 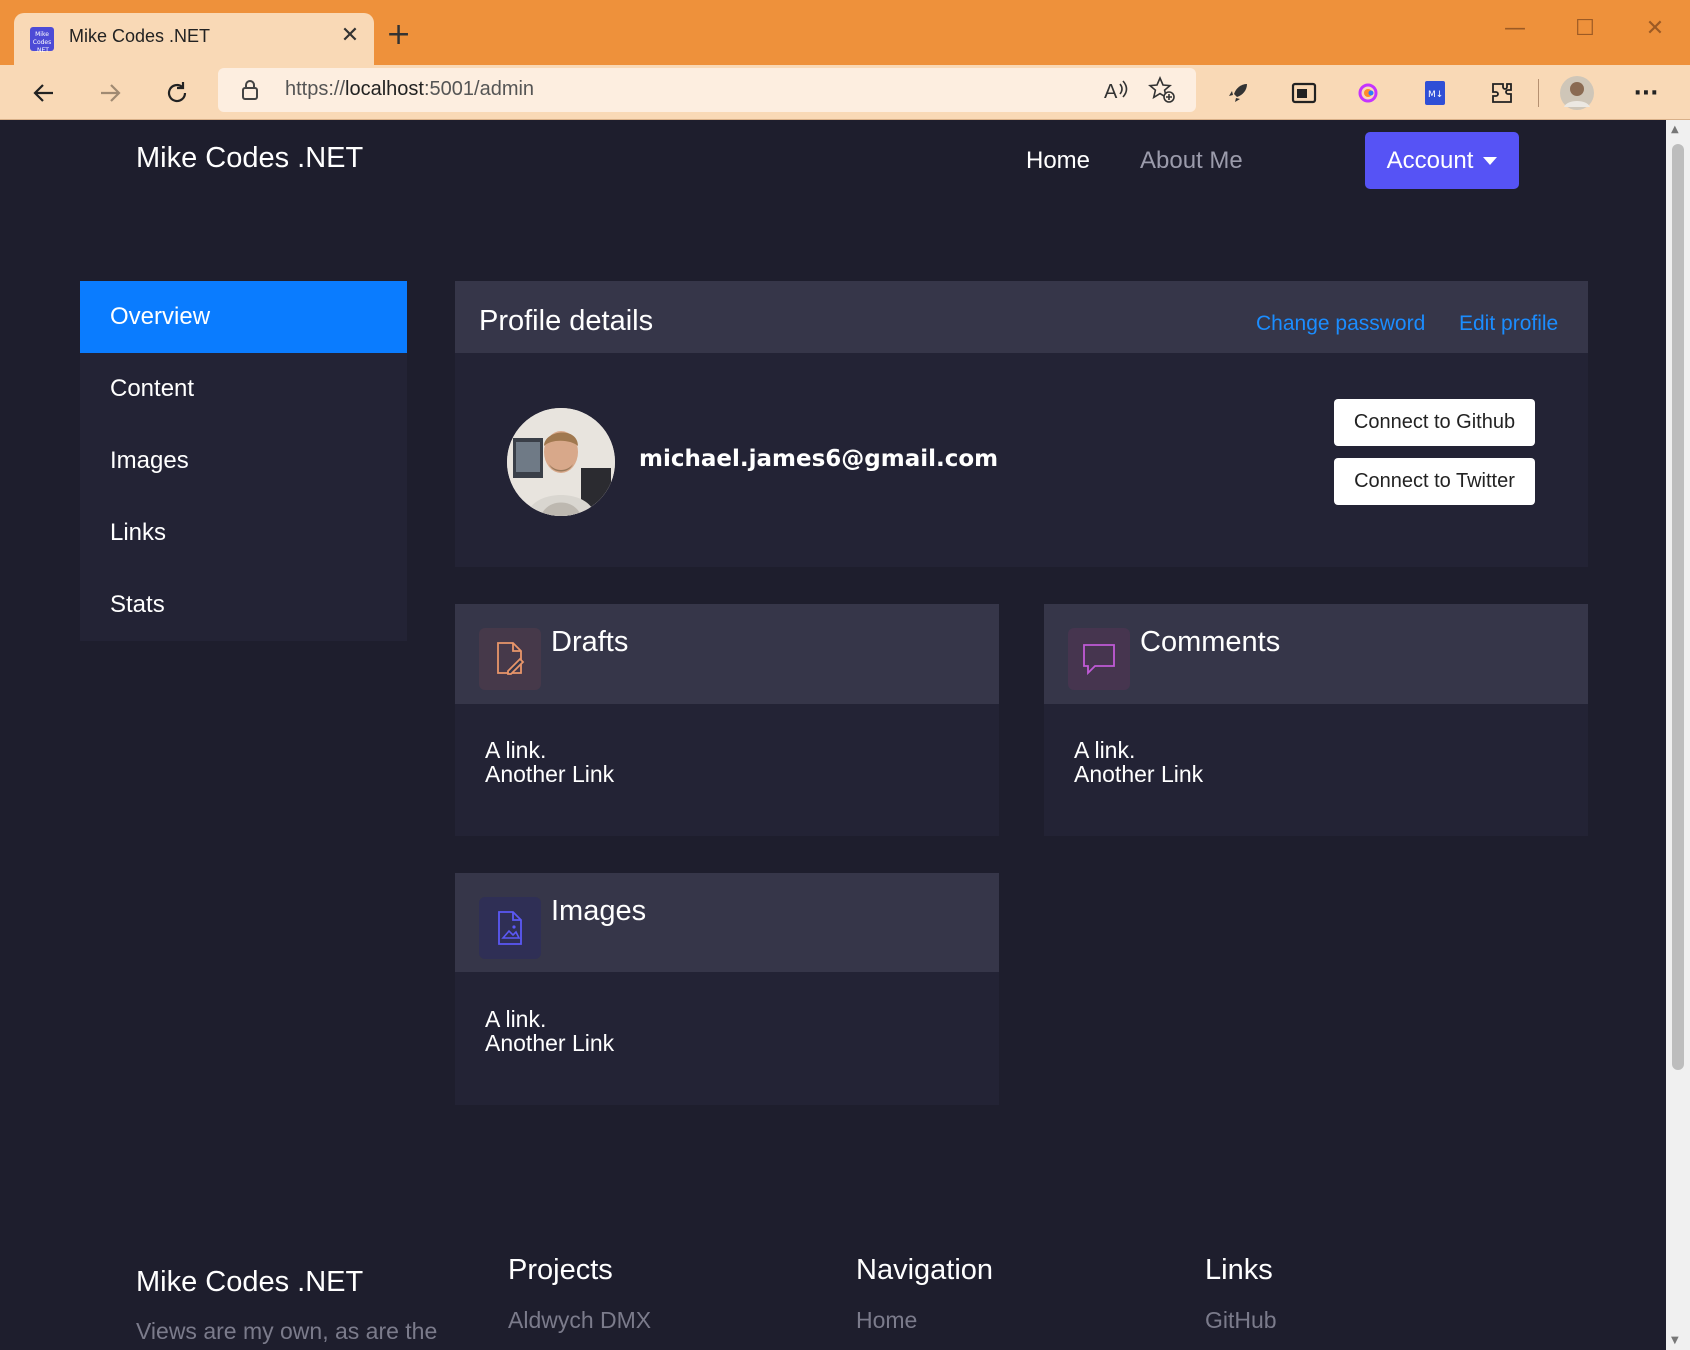 What do you see at coordinates (1138, 774) in the screenshot?
I see `comments-link-2: Another Link` at bounding box center [1138, 774].